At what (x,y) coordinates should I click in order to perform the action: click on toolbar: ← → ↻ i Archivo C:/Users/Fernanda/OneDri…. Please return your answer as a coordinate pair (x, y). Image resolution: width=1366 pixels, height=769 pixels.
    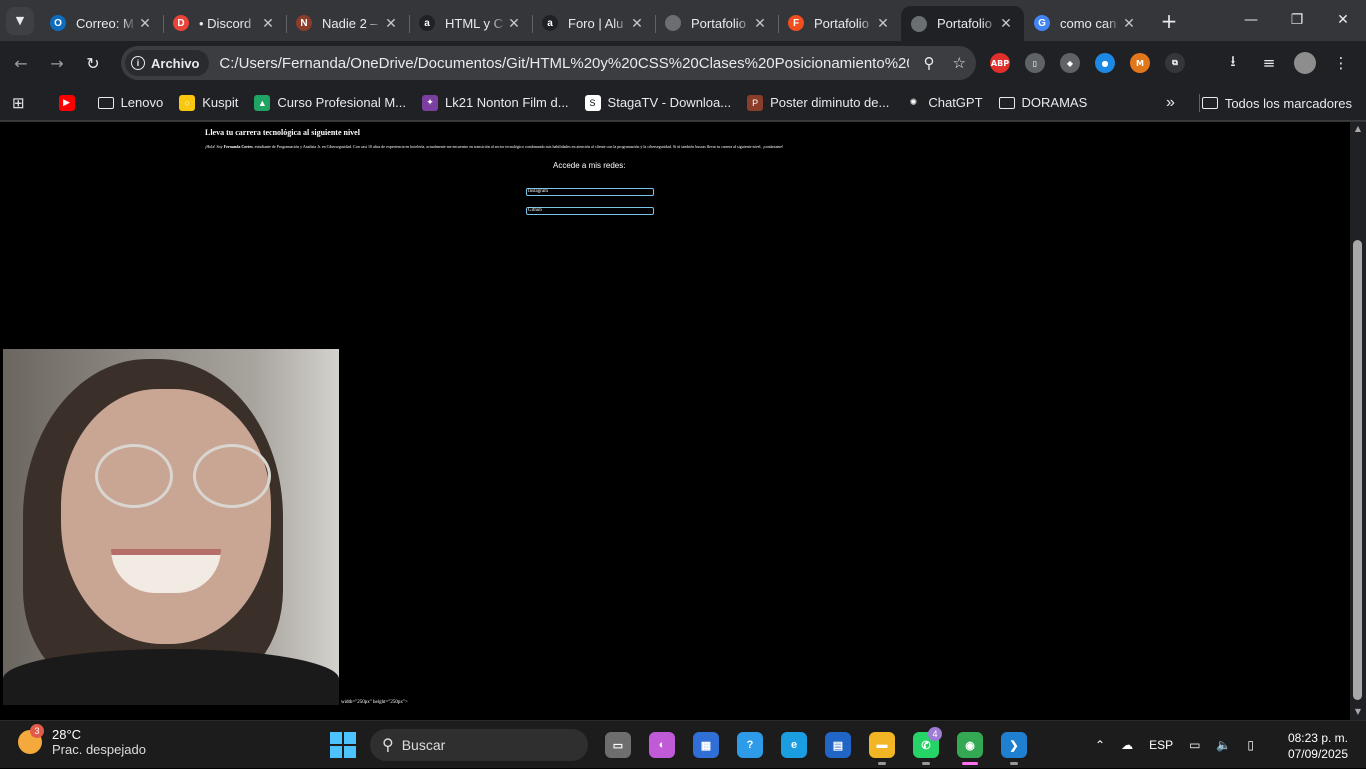
    Looking at the image, I should click on (683, 63).